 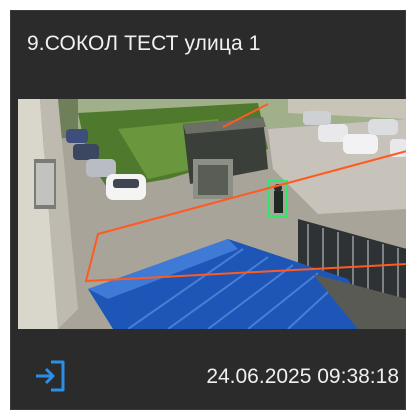 I want to click on sign-in-button, so click(x=50, y=376).